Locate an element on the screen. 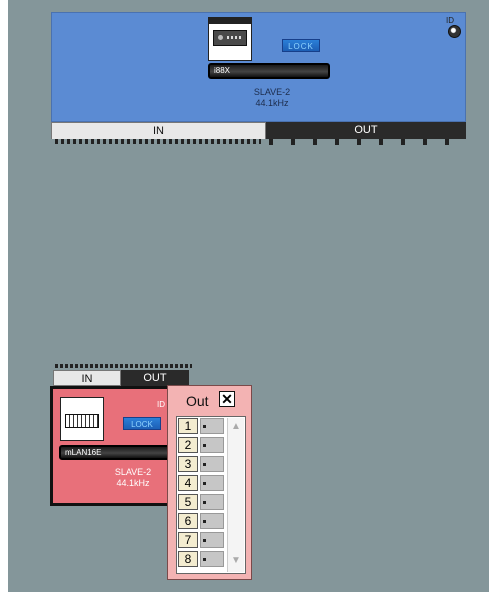 This screenshot has height=592, width=489. channel-row: 4 is located at coordinates (201, 483).